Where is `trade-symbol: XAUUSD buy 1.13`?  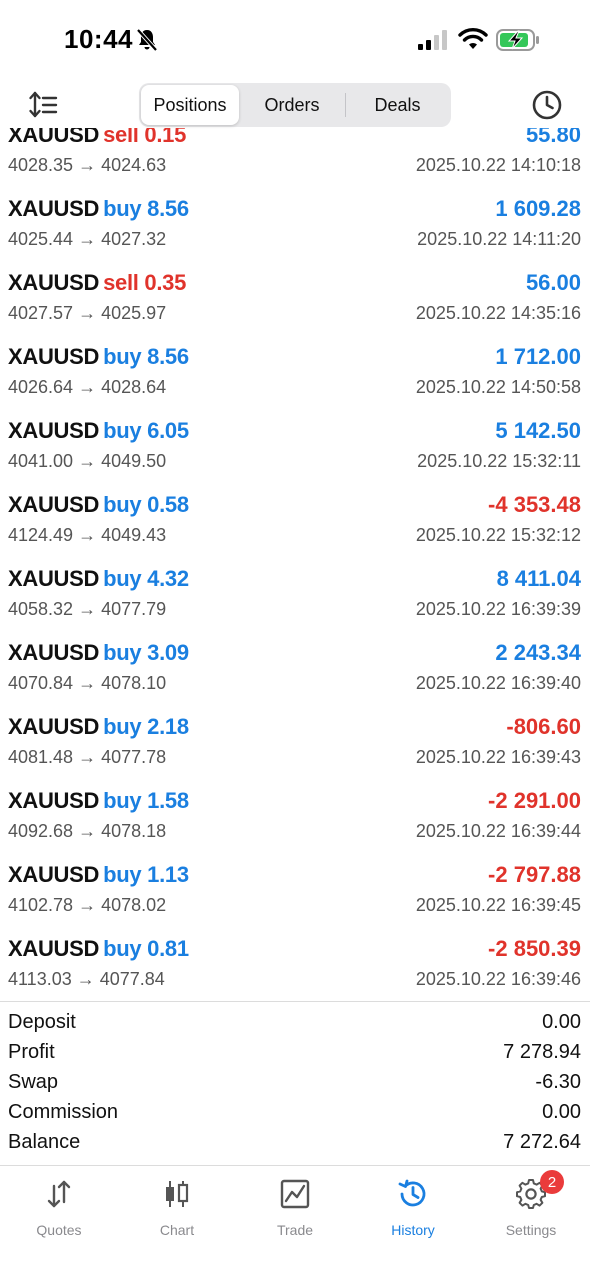 trade-symbol: XAUUSD buy 1.13 is located at coordinates (98, 875).